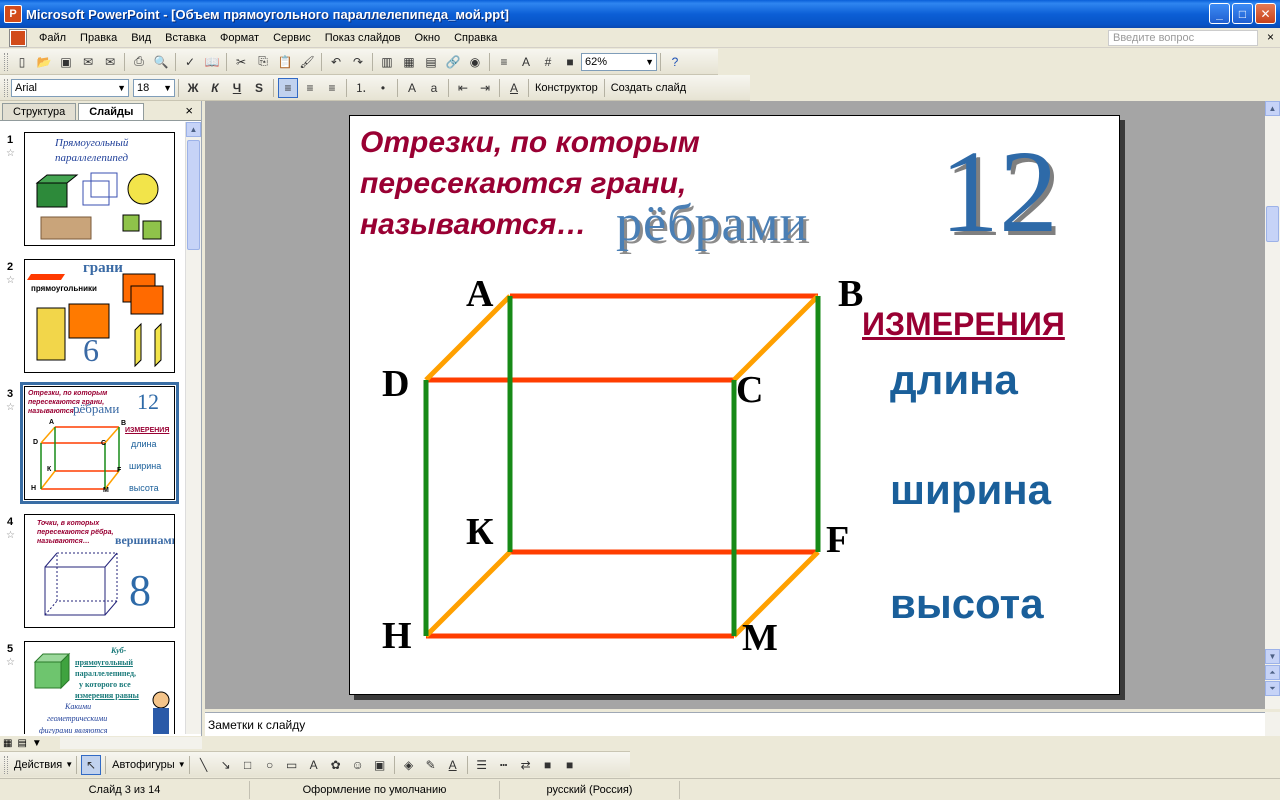  Describe the element at coordinates (380, 765) in the screenshot. I see `picture-icon: ▣` at that location.